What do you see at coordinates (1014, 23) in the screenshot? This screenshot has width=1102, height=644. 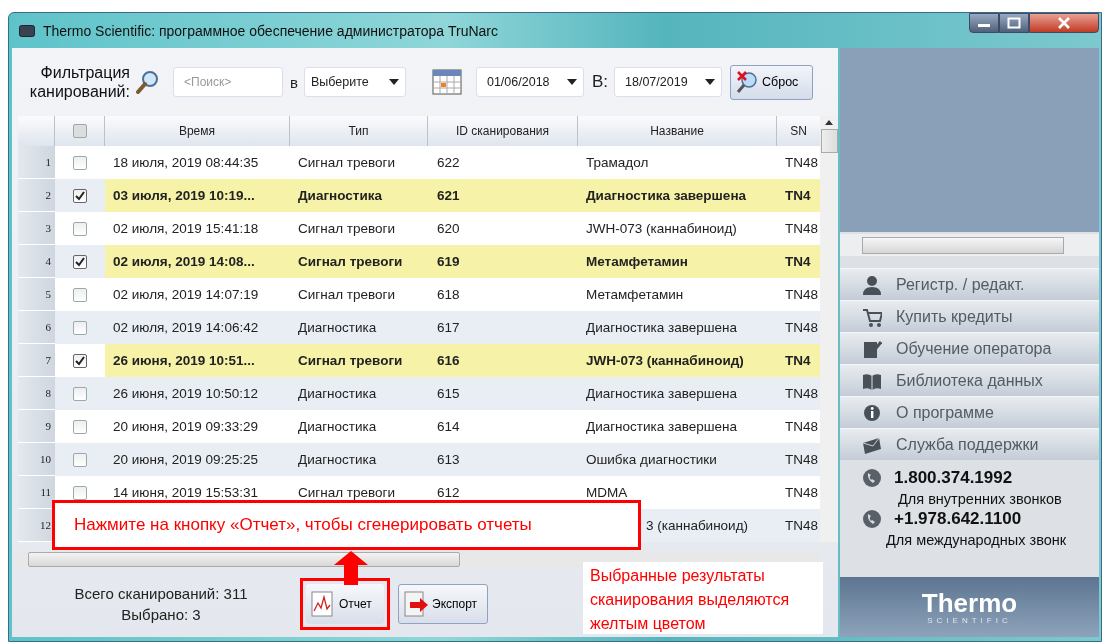 I see `maximize-button` at bounding box center [1014, 23].